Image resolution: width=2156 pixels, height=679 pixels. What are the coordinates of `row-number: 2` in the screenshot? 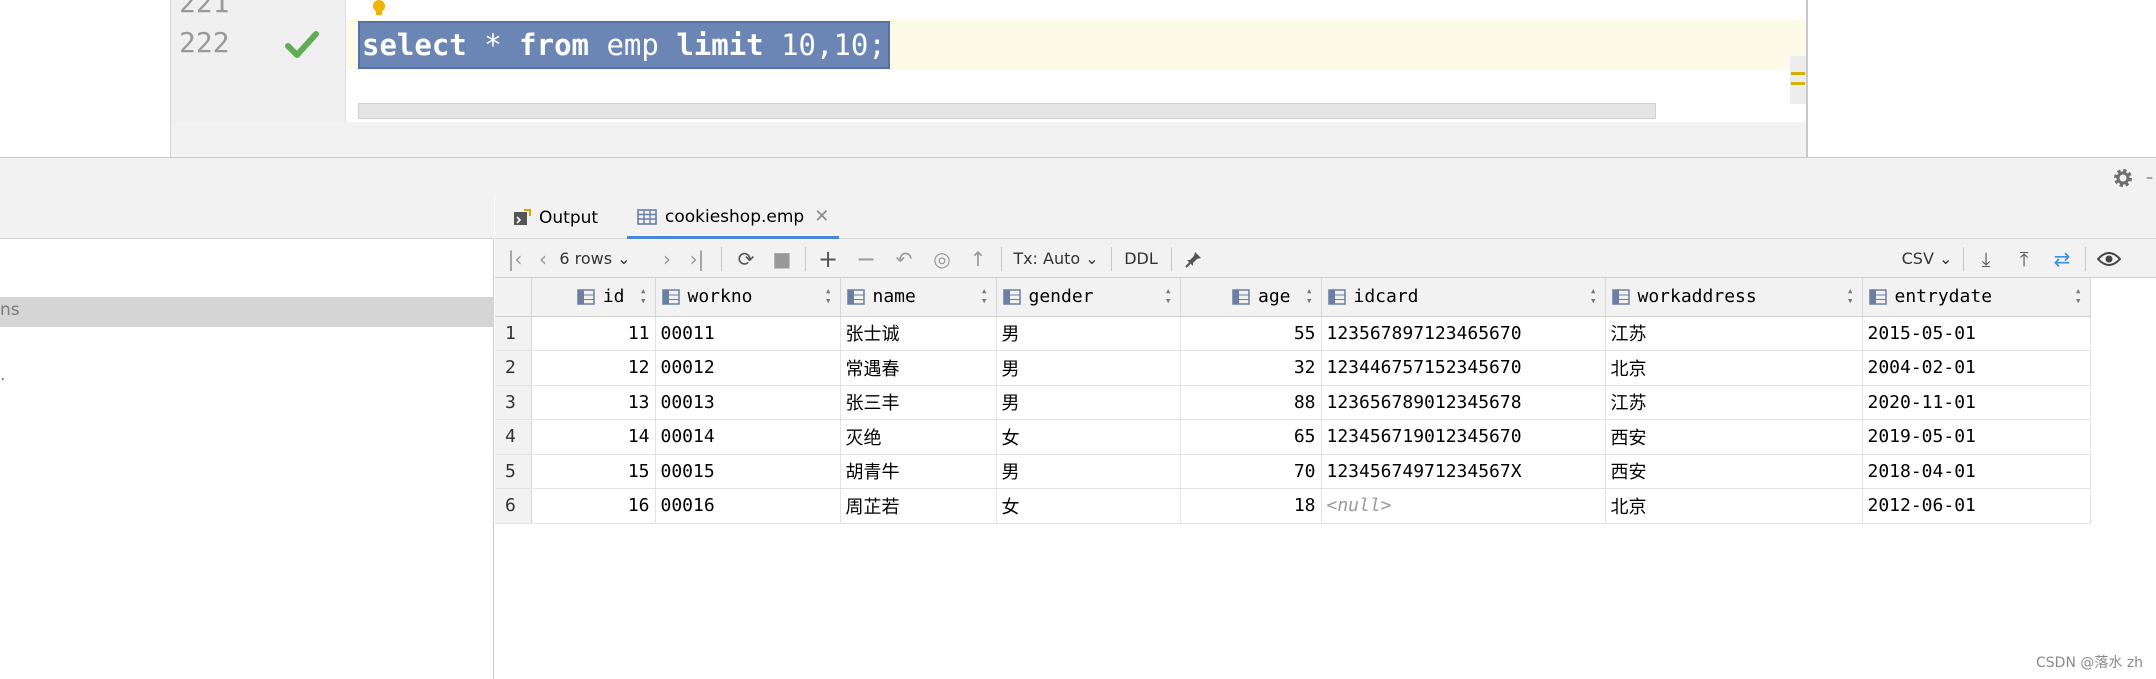 It's located at (513, 368).